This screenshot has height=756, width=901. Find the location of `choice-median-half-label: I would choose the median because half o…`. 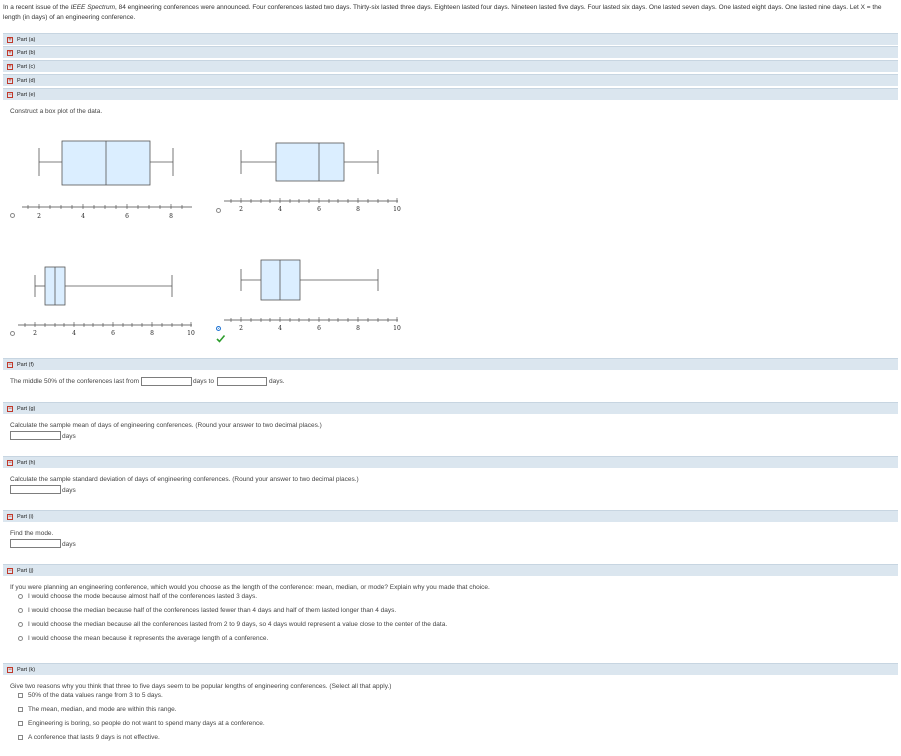

choice-median-half-label: I would choose the median because half o… is located at coordinates (212, 610).